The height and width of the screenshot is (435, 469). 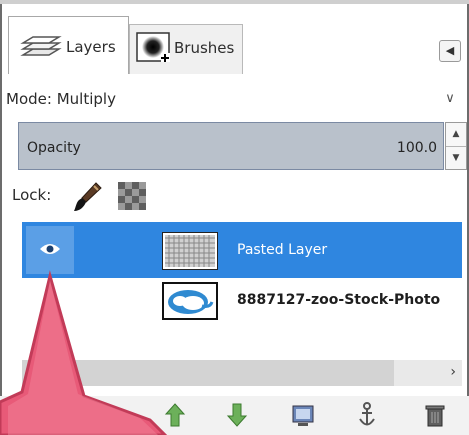 I want to click on visibility-toggle, so click(x=50, y=250).